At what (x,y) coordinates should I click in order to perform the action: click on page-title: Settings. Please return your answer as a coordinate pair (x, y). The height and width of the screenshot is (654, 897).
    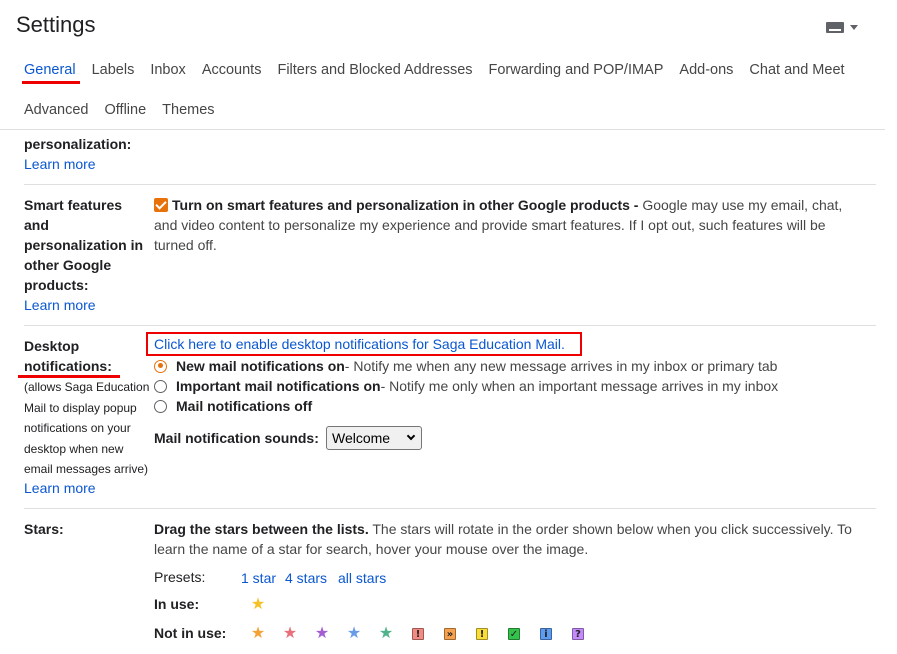
    Looking at the image, I should click on (56, 24).